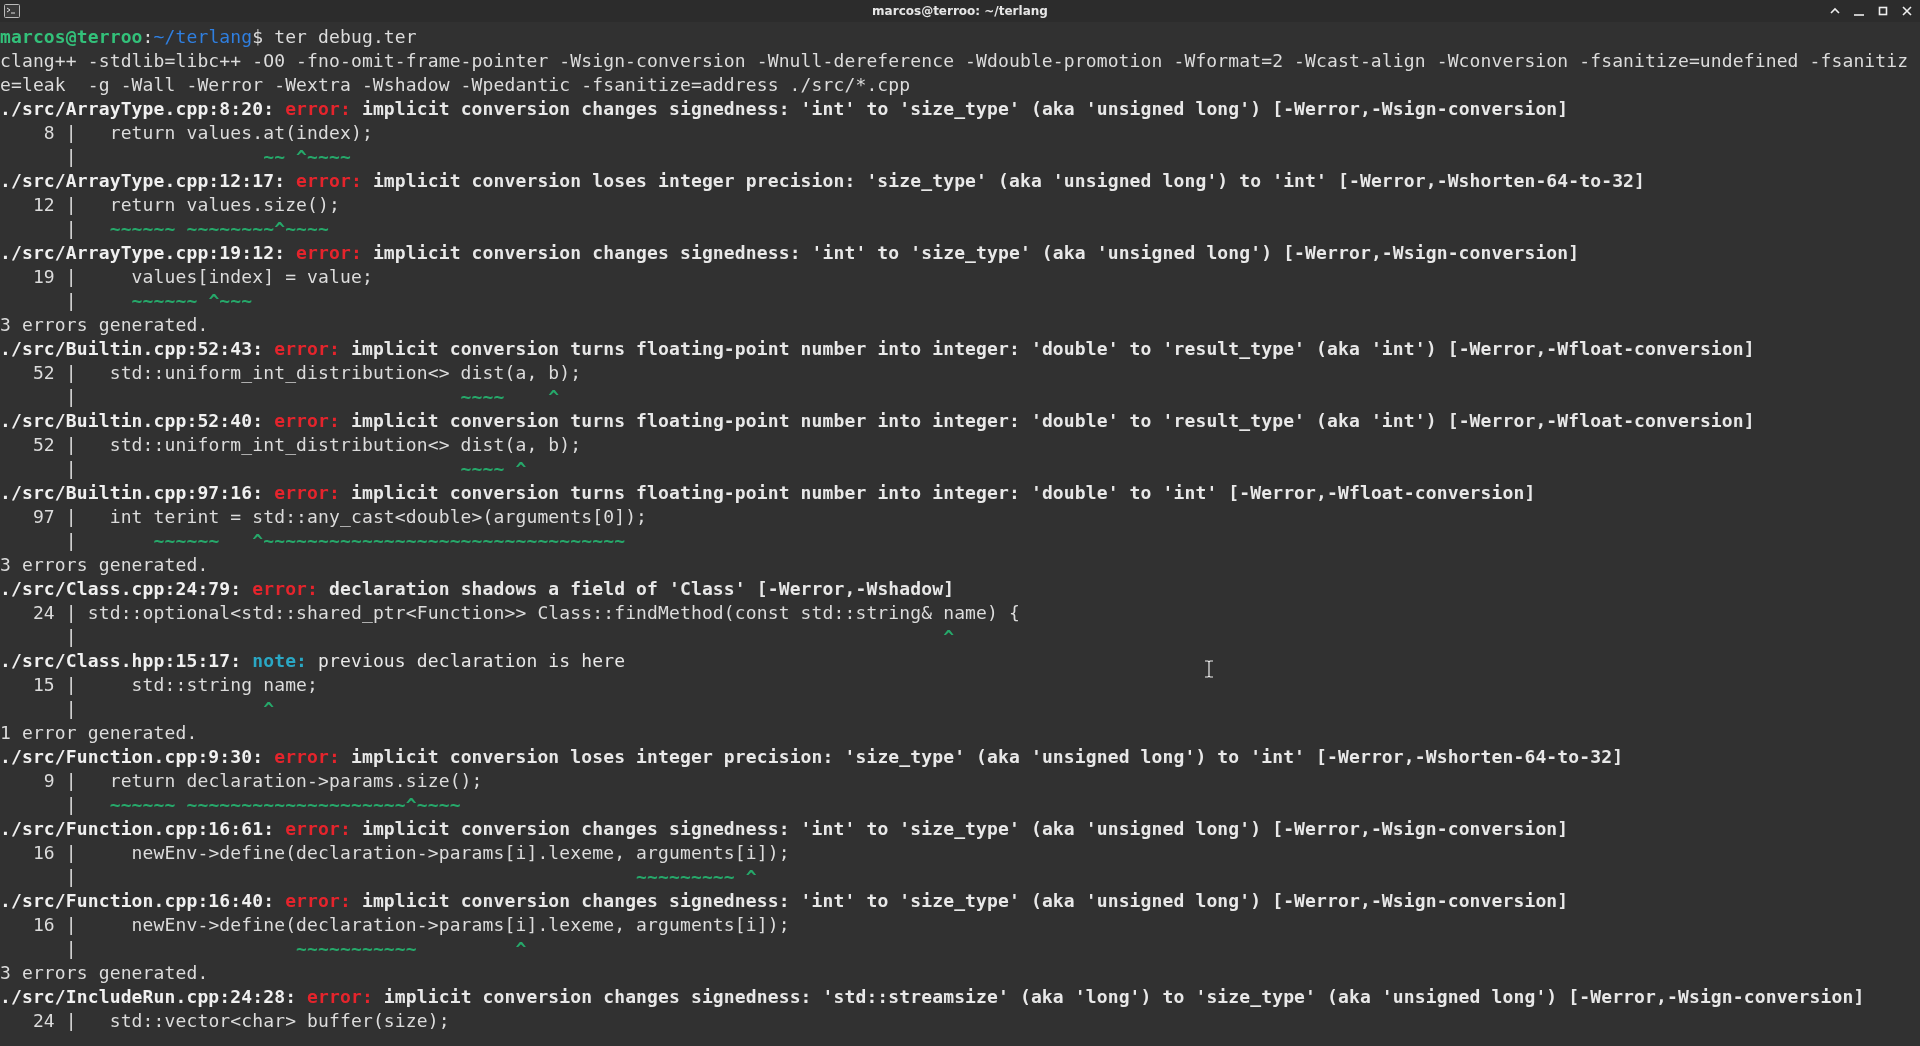 The width and height of the screenshot is (1920, 1046). What do you see at coordinates (137, 108) in the screenshot?
I see `file-location: ./src/ArrayType.cpp:8:20:` at bounding box center [137, 108].